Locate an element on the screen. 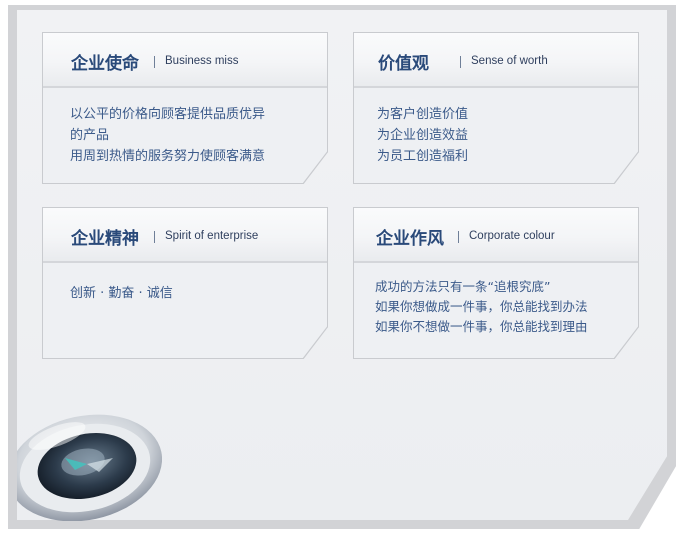 The width and height of the screenshot is (685, 534). card-body: 为客户创造价值 为企业创造效益 为员工创造福利 is located at coordinates (502, 135).